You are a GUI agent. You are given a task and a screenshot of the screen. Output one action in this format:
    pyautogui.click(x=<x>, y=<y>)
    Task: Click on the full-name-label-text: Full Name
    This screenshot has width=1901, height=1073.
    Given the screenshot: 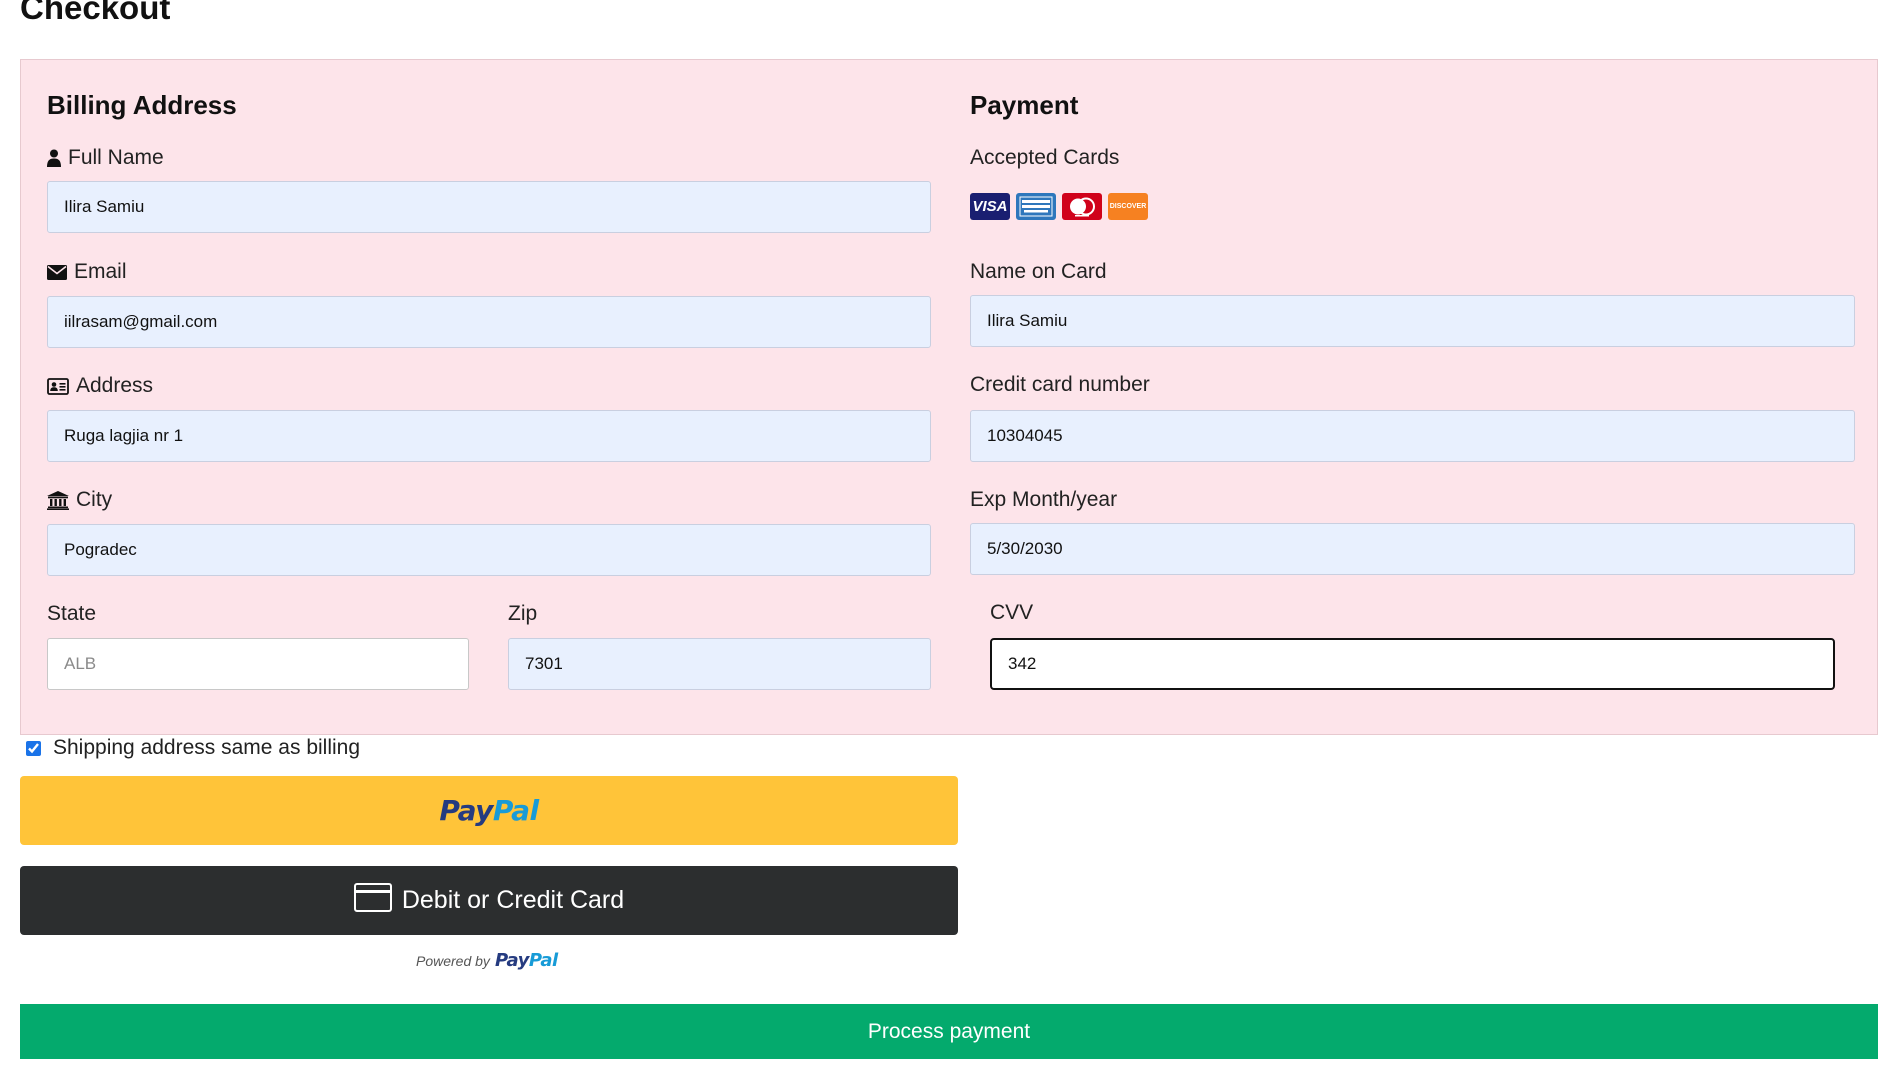 What is the action you would take?
    pyautogui.click(x=116, y=157)
    